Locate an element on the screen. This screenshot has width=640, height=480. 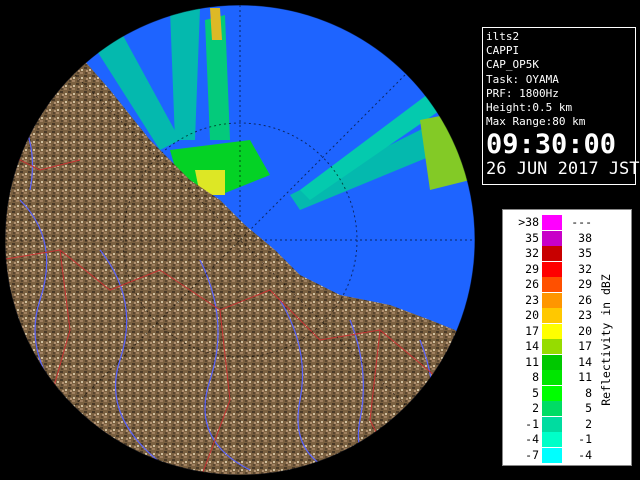
date-label: 26 JUN 2017 JST is located at coordinates (563, 169).